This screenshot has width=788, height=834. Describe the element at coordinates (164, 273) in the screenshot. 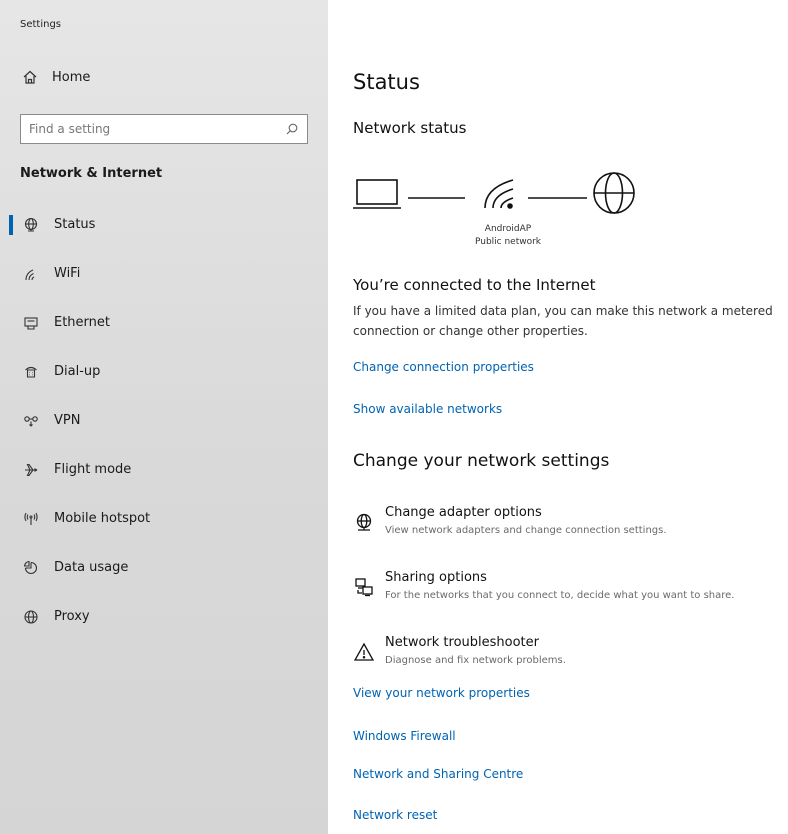

I see `sidebar-item-wifi: WiFi` at that location.